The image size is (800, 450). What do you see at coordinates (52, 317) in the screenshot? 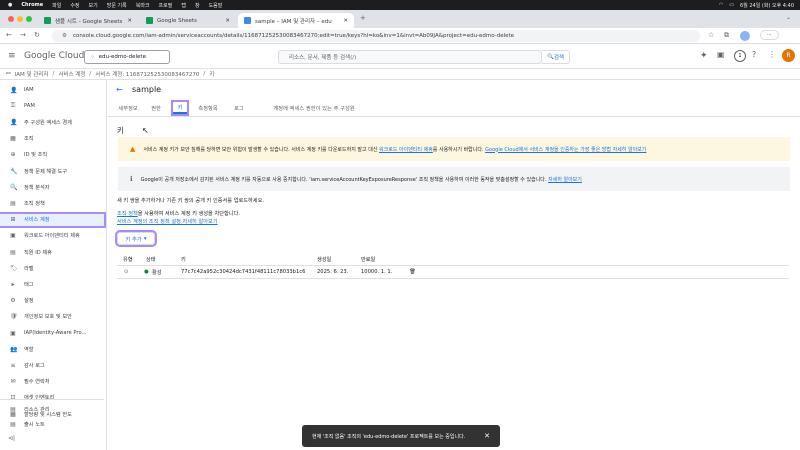
I see `sidebar-item-privacy-and-security: 🛡 개인정보 보호 및 보안` at bounding box center [52, 317].